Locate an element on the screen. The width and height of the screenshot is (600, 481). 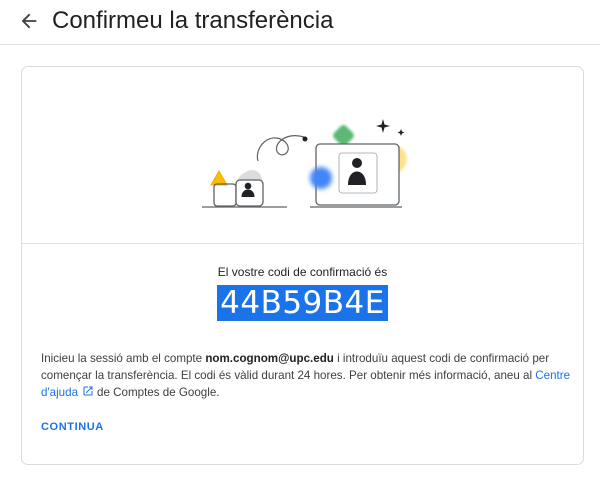
confirmation-code: 44B59B4E is located at coordinates (302, 303).